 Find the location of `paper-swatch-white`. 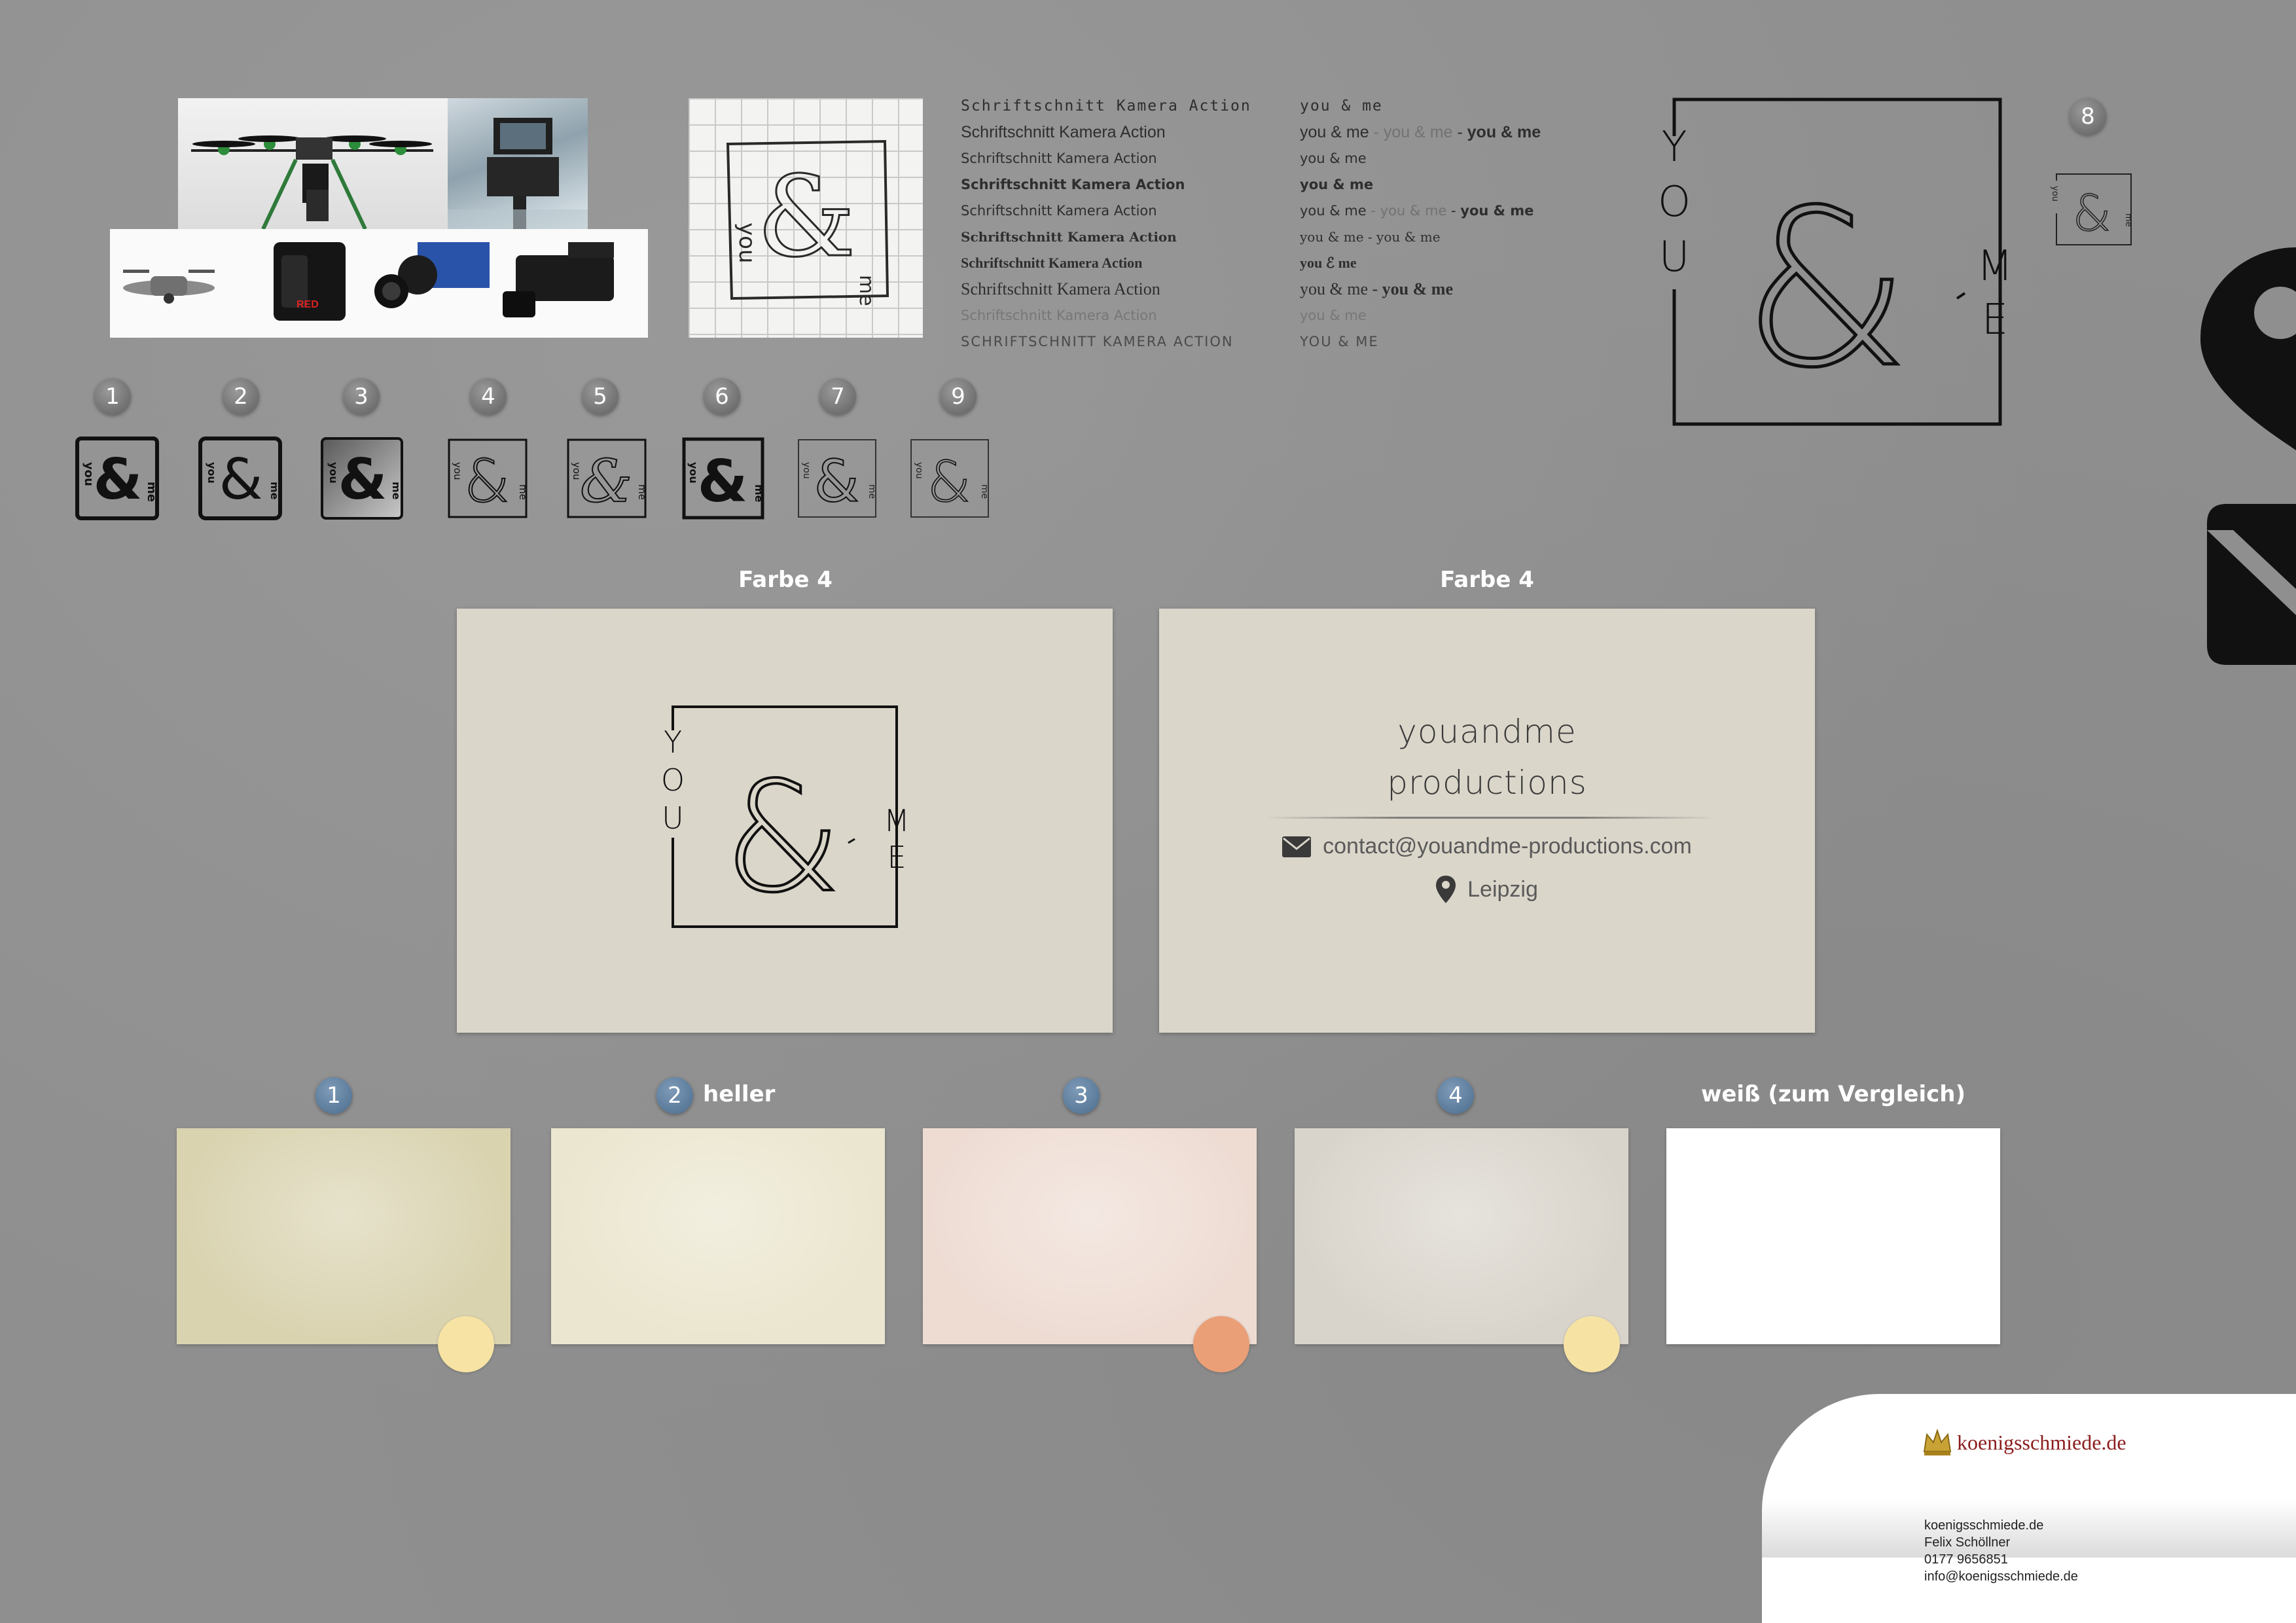

paper-swatch-white is located at coordinates (1833, 1236).